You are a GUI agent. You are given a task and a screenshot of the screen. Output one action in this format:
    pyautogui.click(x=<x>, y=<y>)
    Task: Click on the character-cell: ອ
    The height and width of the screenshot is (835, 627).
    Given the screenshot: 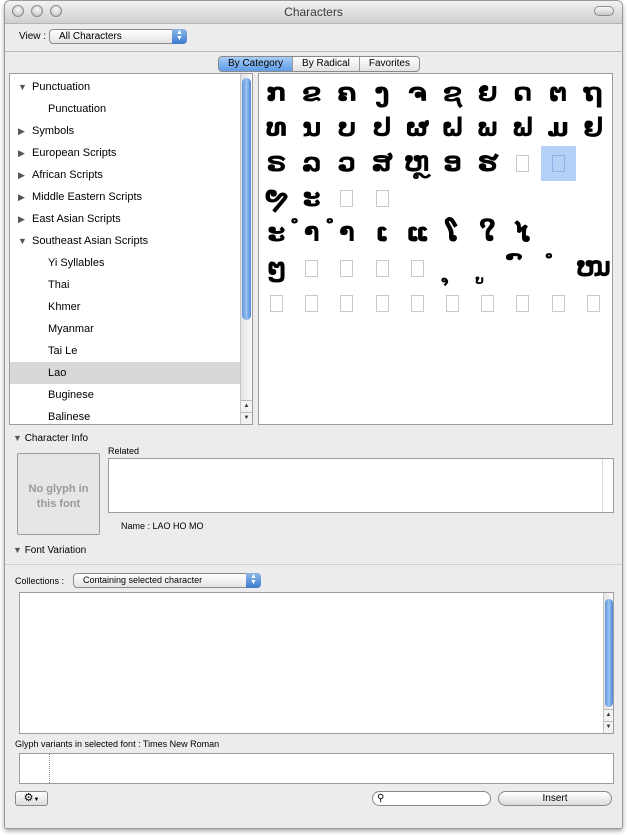 What is the action you would take?
    pyautogui.click(x=452, y=163)
    